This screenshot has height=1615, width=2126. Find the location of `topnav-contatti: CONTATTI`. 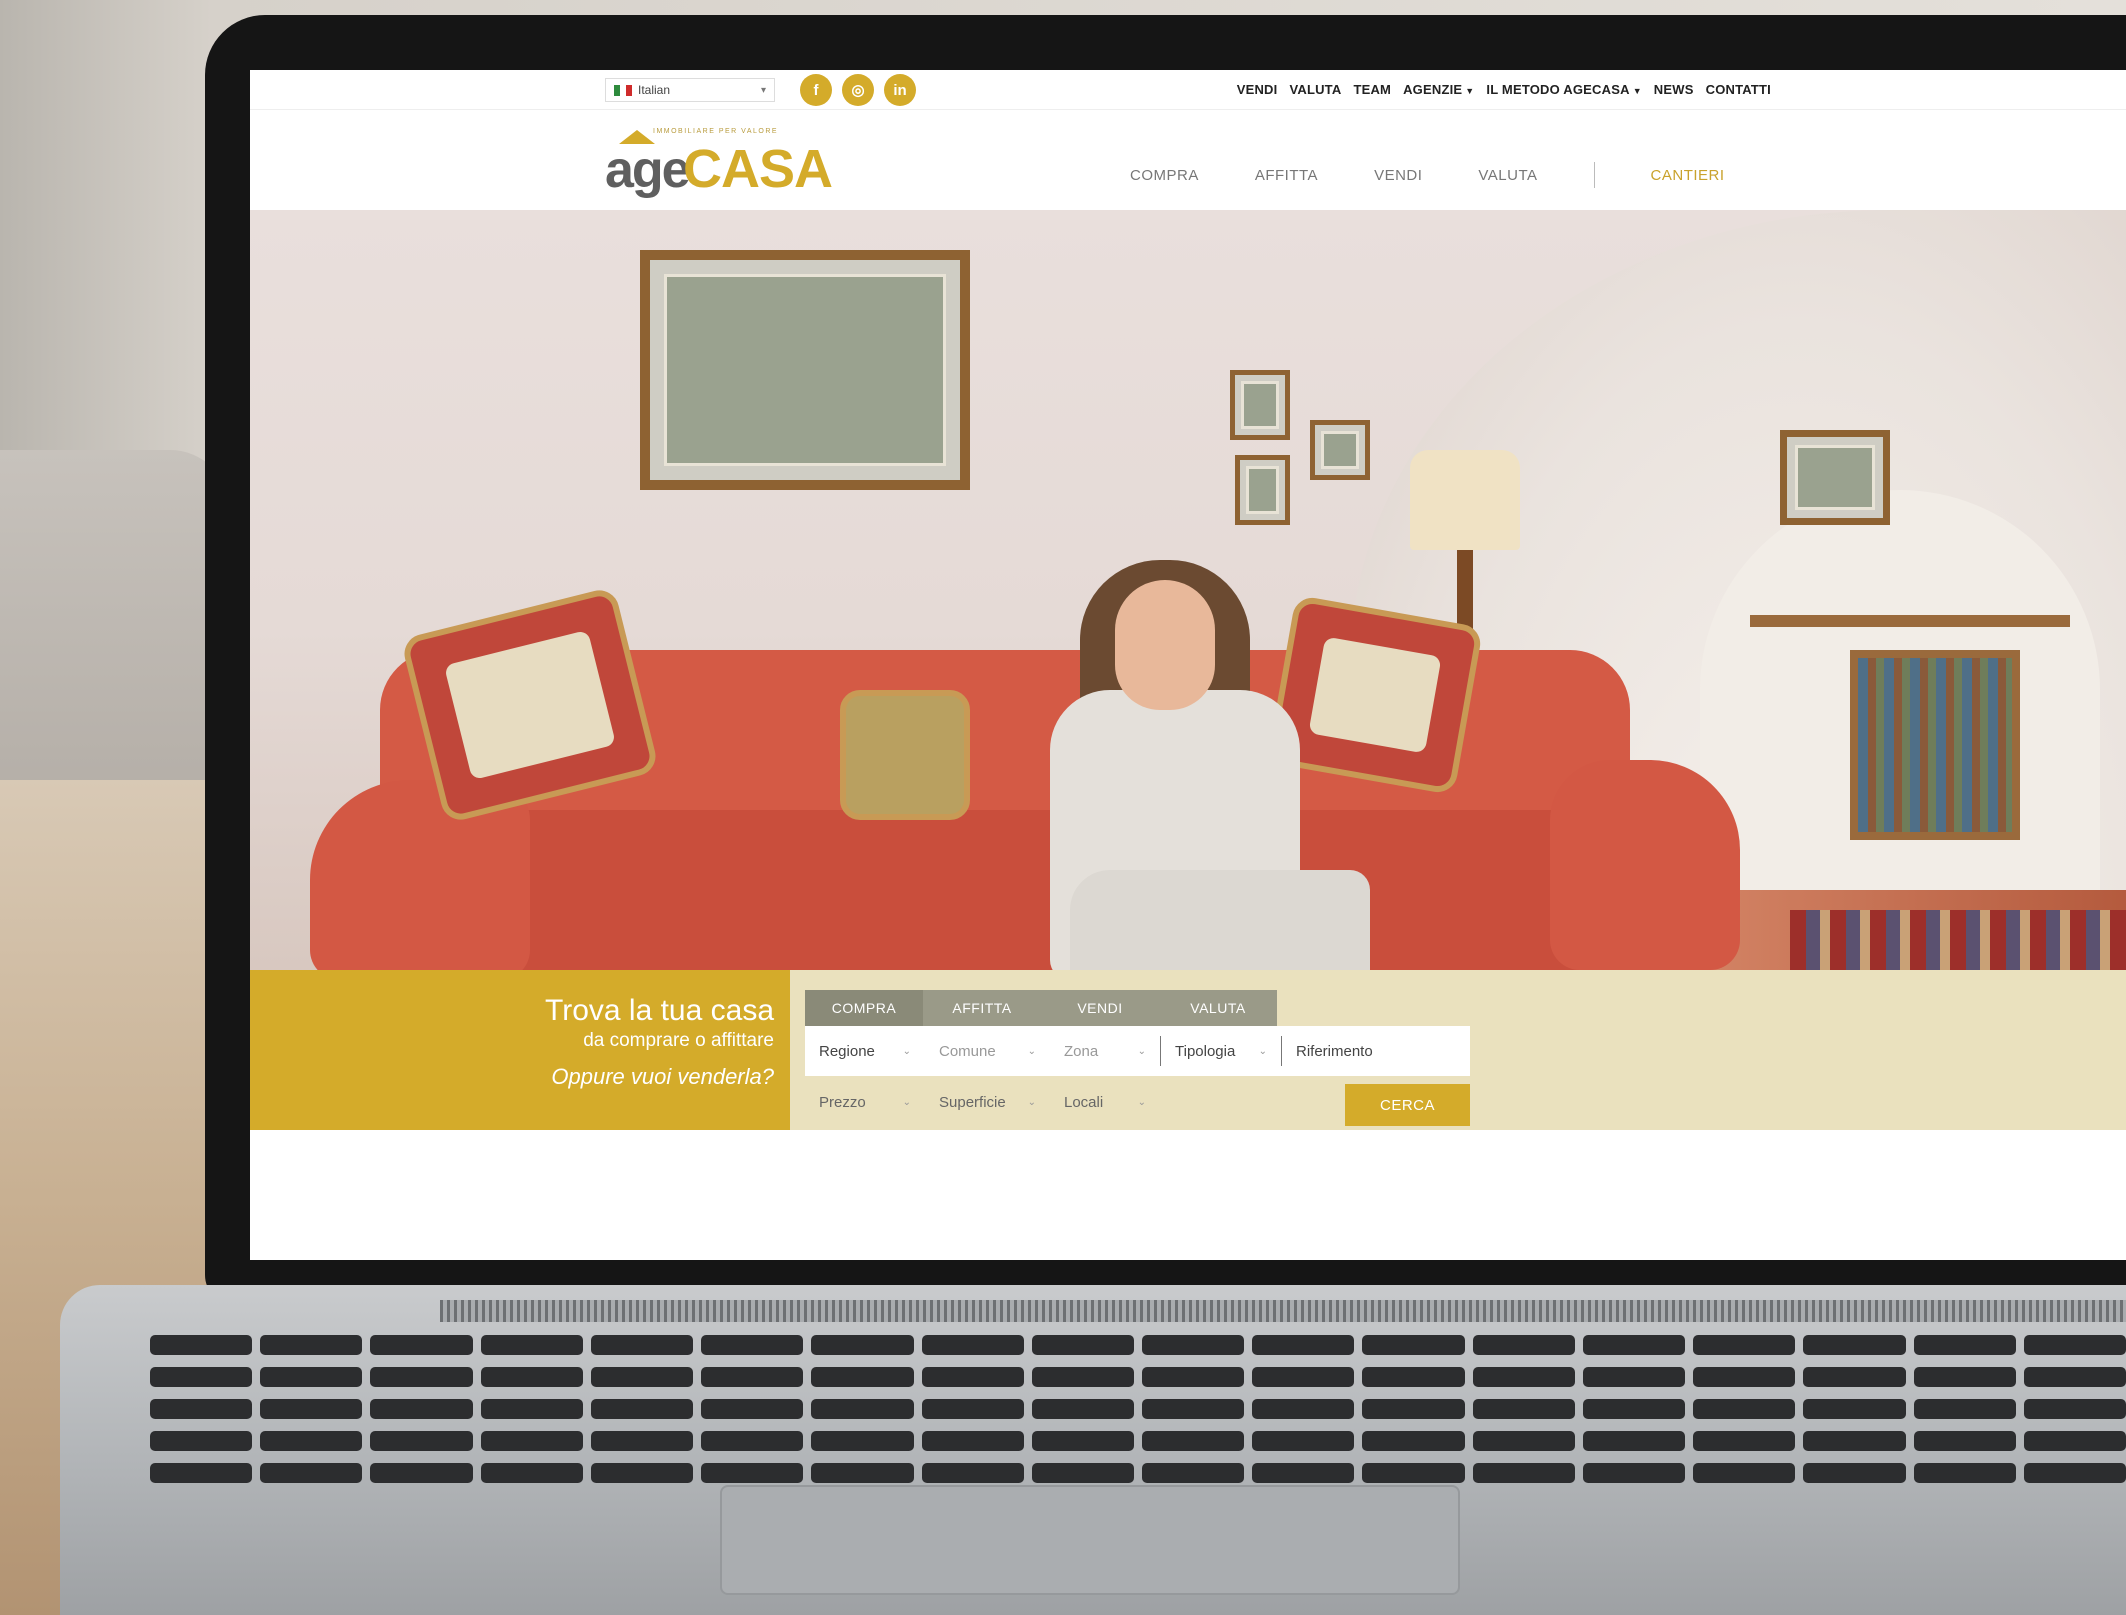

topnav-contatti: CONTATTI is located at coordinates (1738, 89).